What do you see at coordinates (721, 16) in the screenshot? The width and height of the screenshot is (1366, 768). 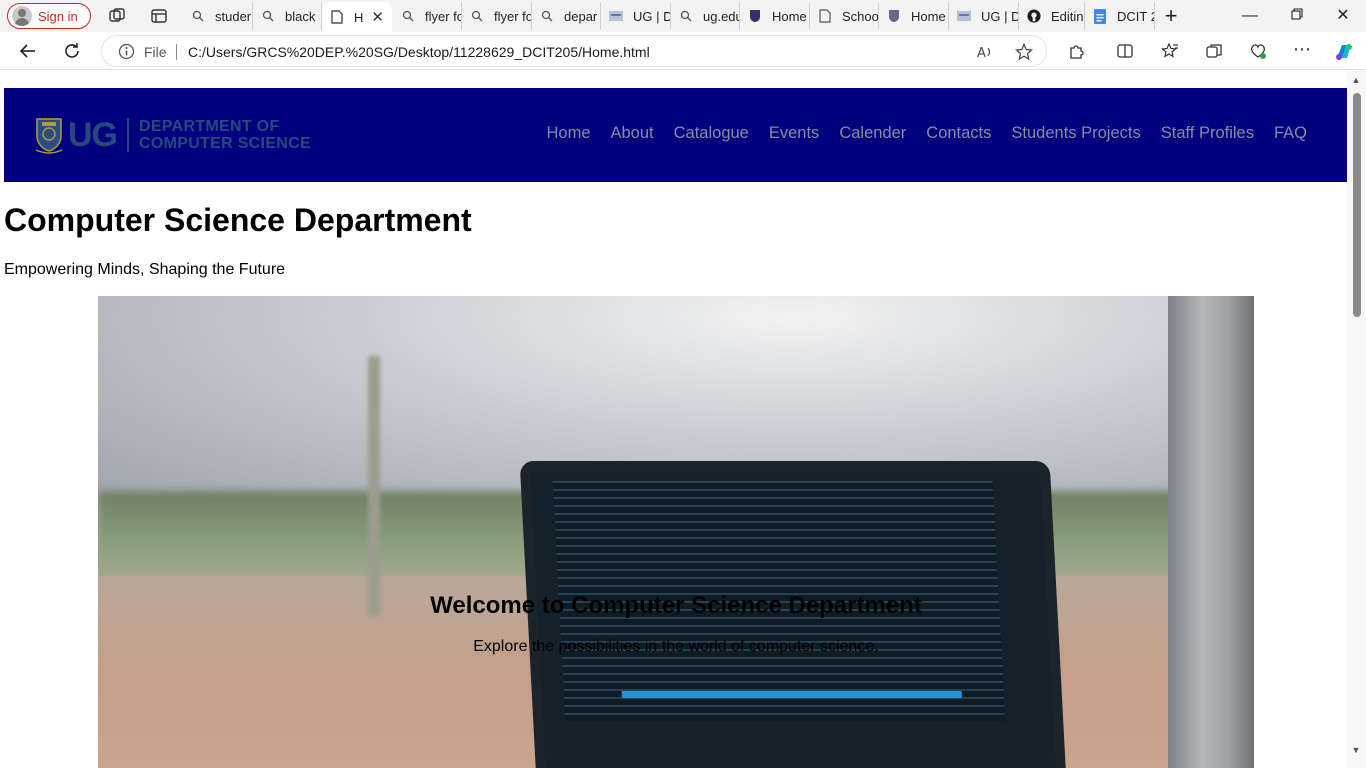 I see `tab-label: ug.edu` at bounding box center [721, 16].